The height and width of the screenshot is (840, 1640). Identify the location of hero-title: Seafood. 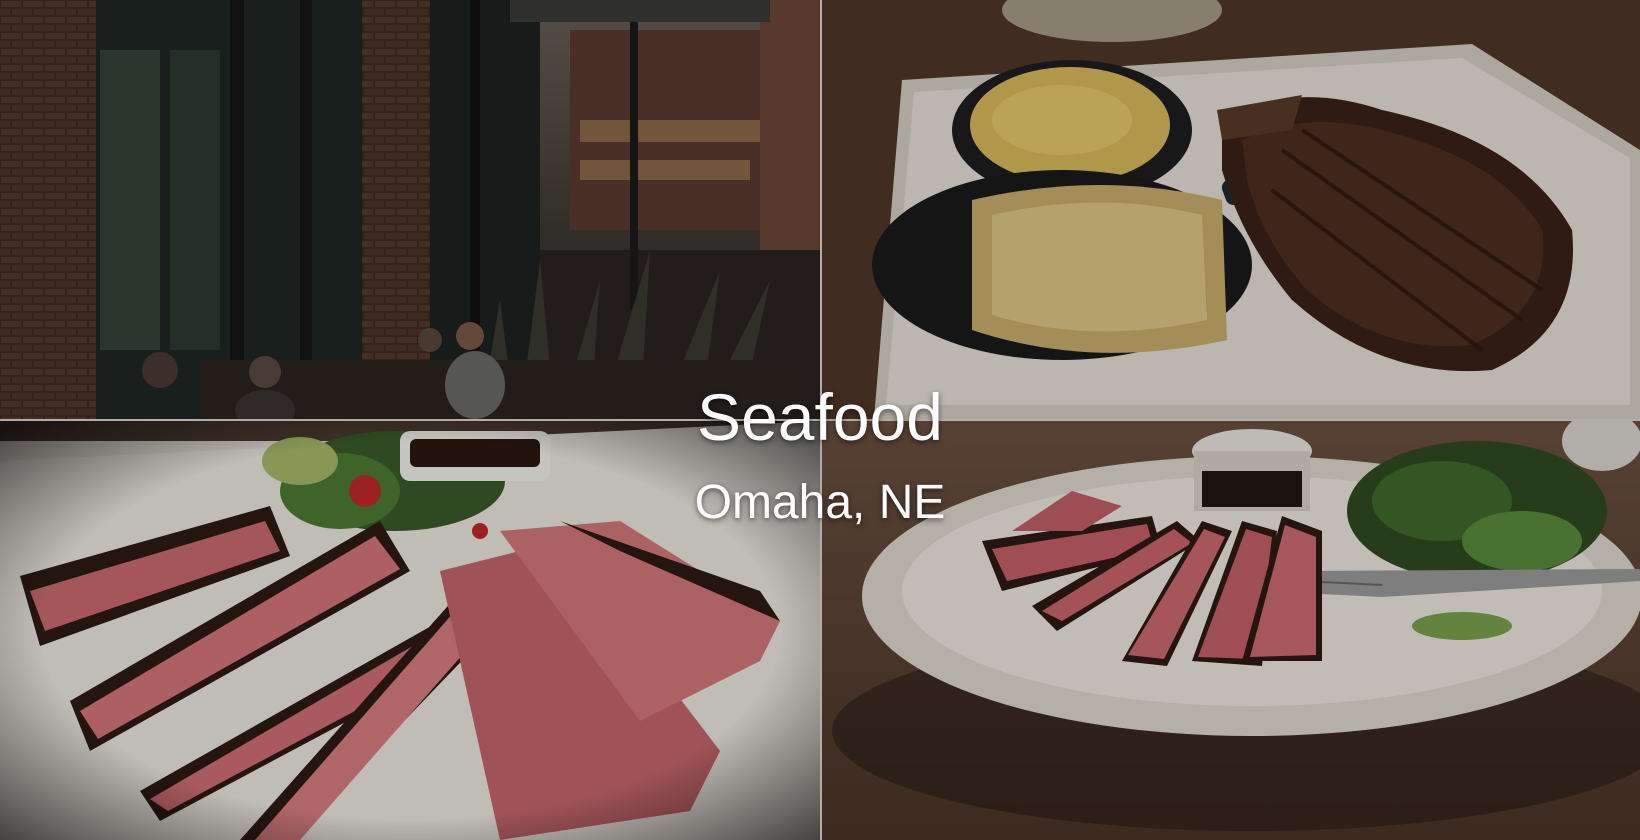
(820, 417).